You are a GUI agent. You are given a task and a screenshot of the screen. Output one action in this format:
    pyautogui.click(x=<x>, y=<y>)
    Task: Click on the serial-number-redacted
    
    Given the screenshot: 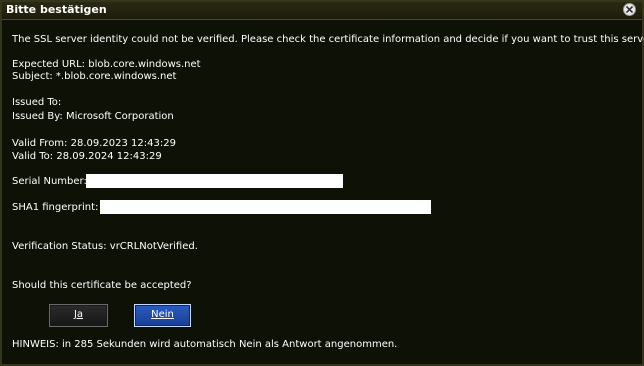 What is the action you would take?
    pyautogui.click(x=214, y=181)
    